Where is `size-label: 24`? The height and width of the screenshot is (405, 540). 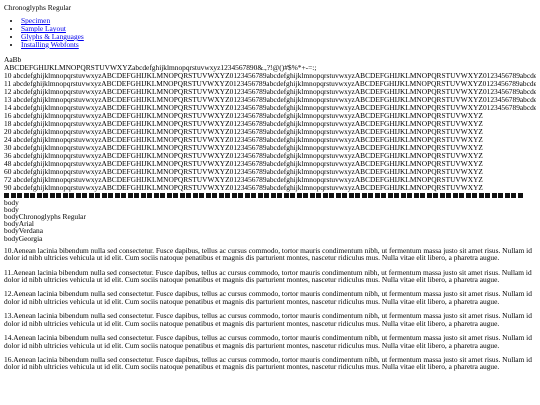 size-label: 24 is located at coordinates (8, 139).